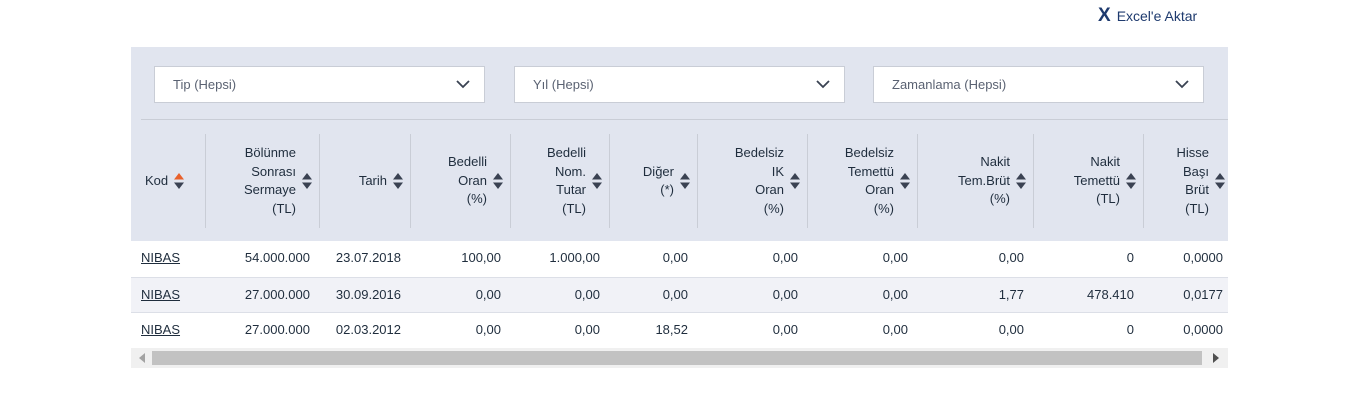 The height and width of the screenshot is (420, 1369). What do you see at coordinates (157, 180) in the screenshot?
I see `column-header-label: Kod` at bounding box center [157, 180].